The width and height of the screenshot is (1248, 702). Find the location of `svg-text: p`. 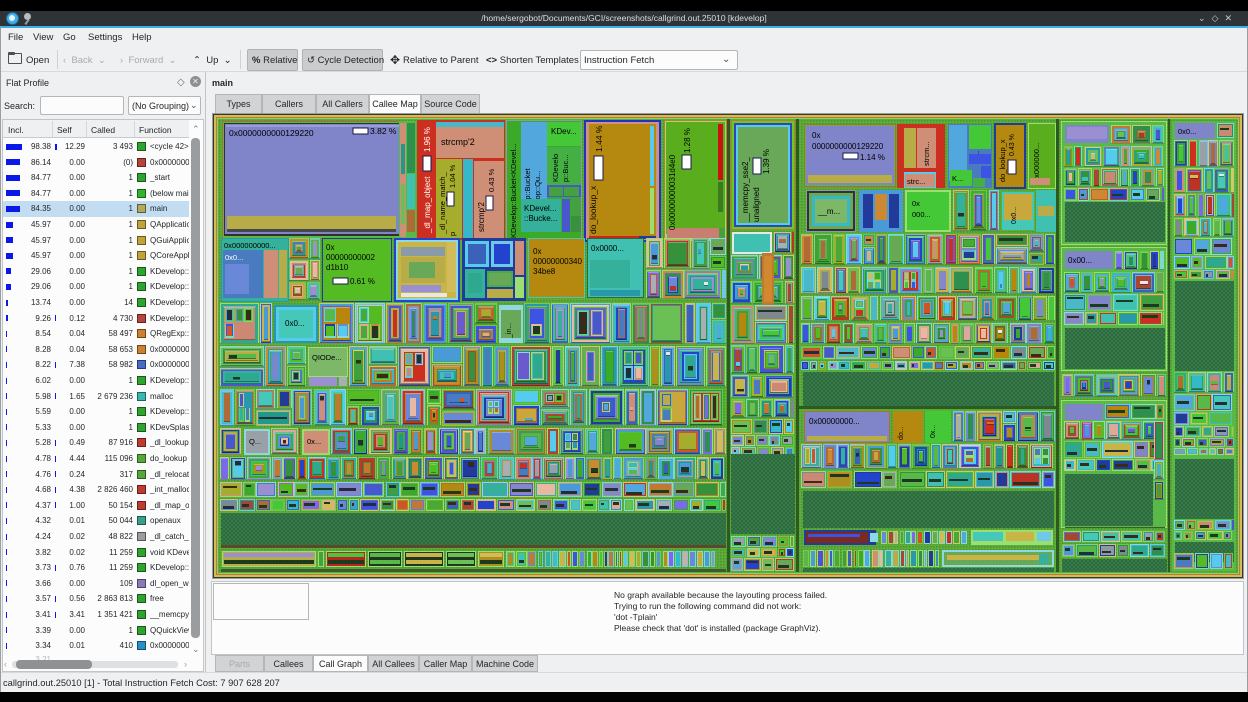

svg-text: p is located at coordinates (452, 234).